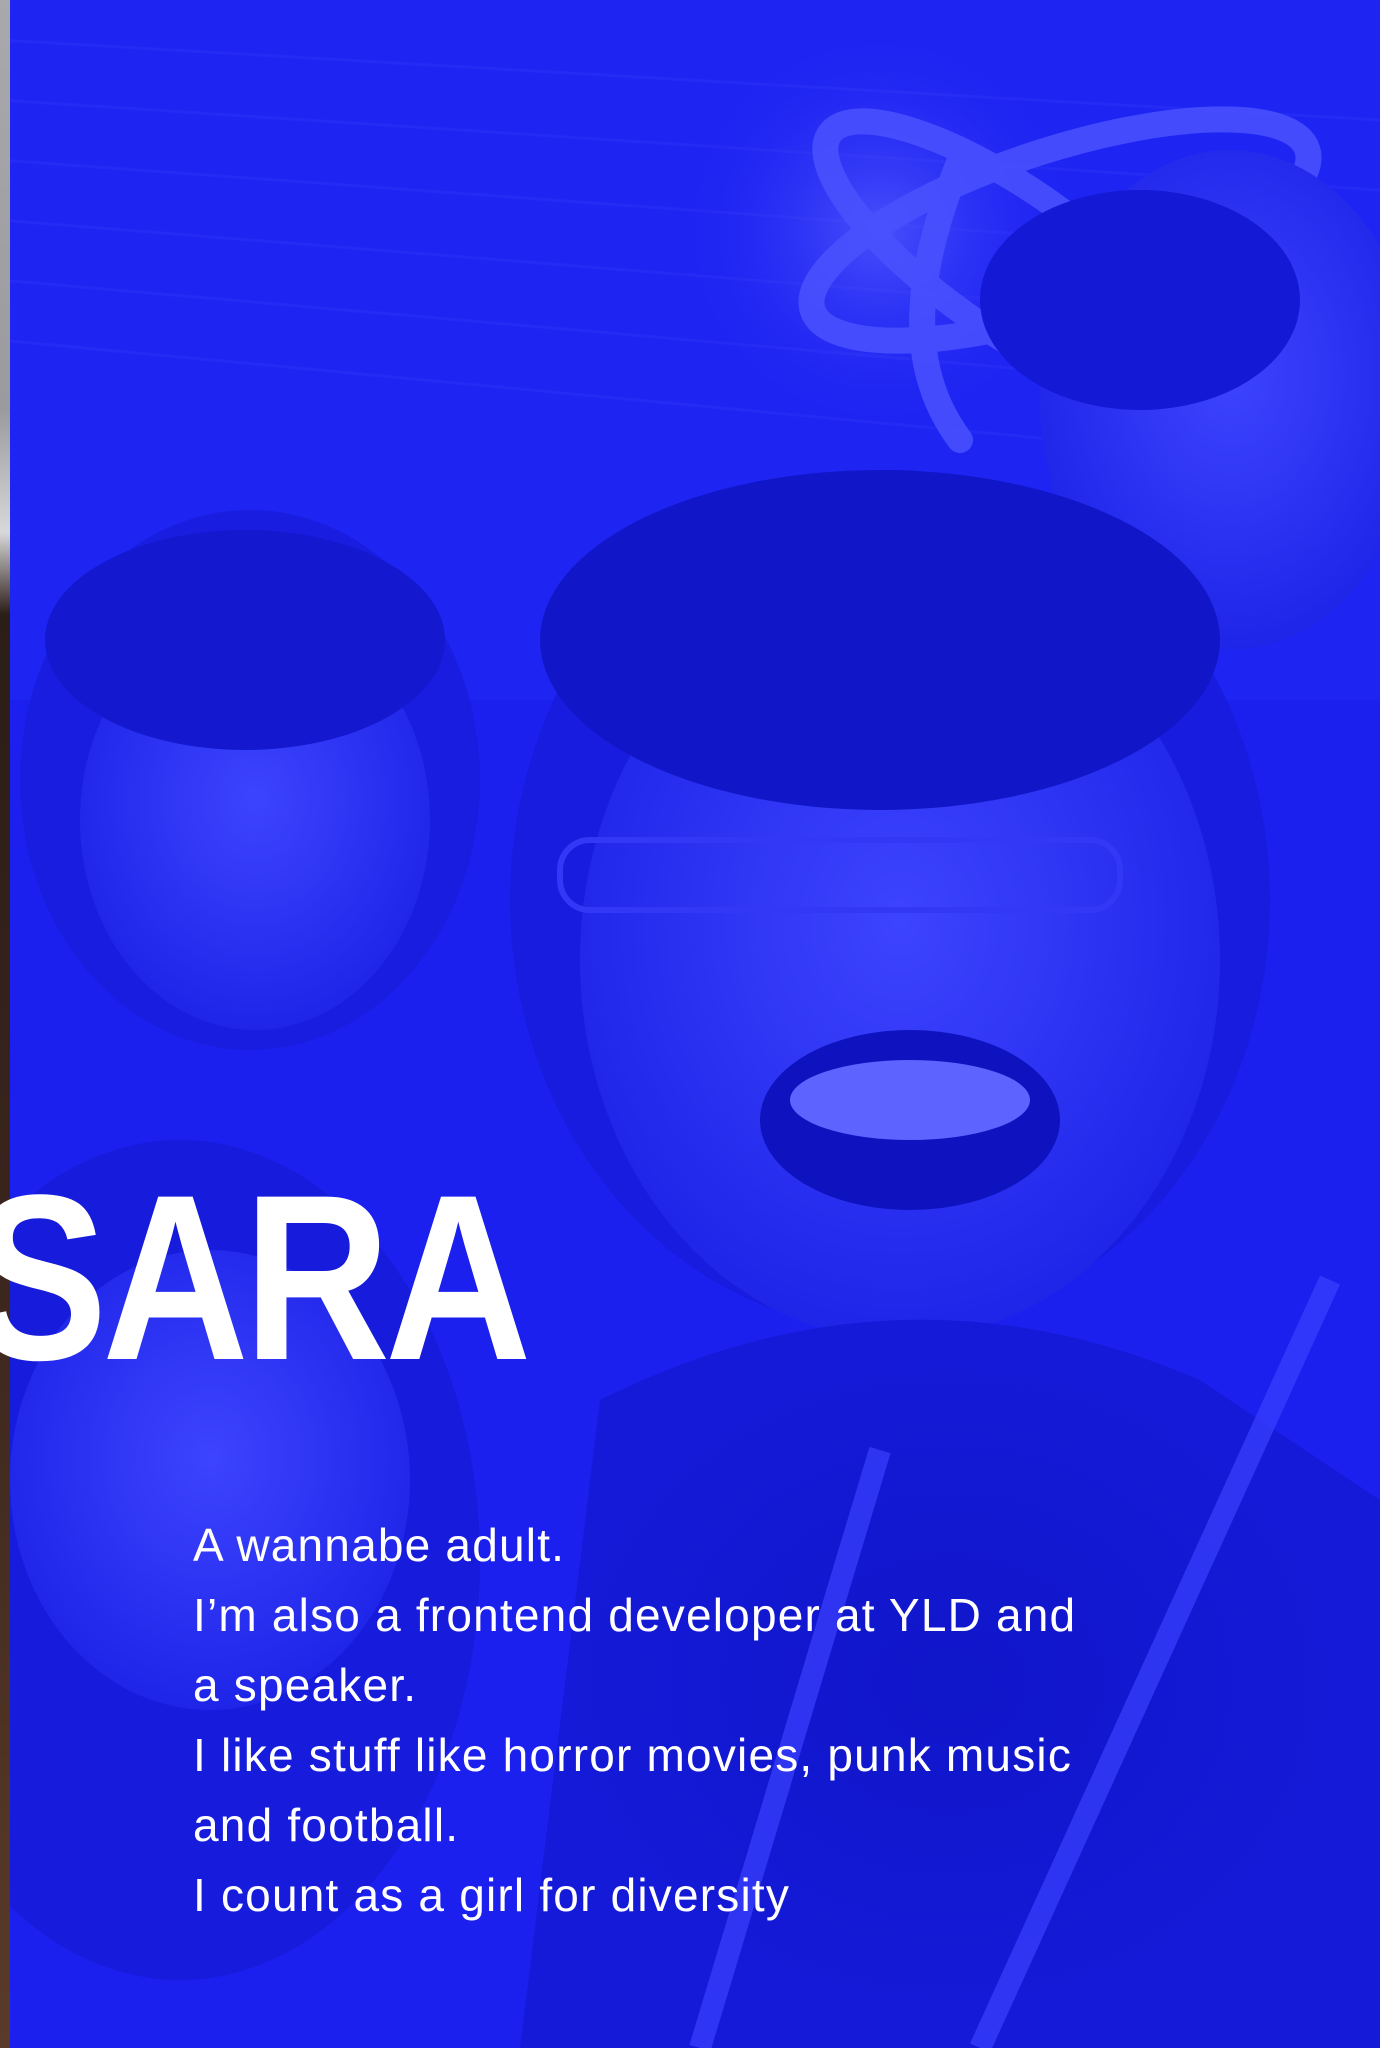 Image resolution: width=1380 pixels, height=2048 pixels. I want to click on bio-line: I count as a girl for diversity, so click(492, 1895).